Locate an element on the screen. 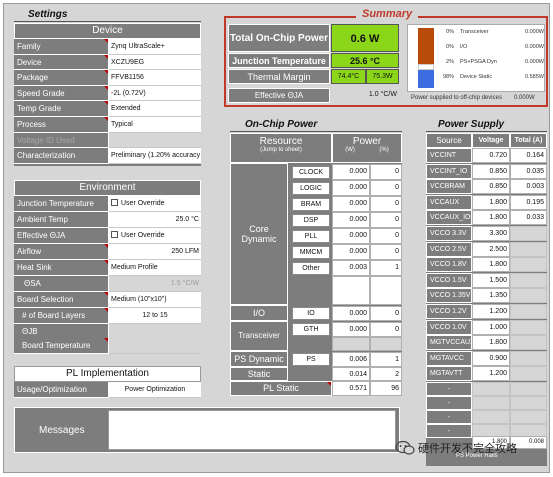 The width and height of the screenshot is (553, 477). theta-override-checkbox is located at coordinates (114, 234).